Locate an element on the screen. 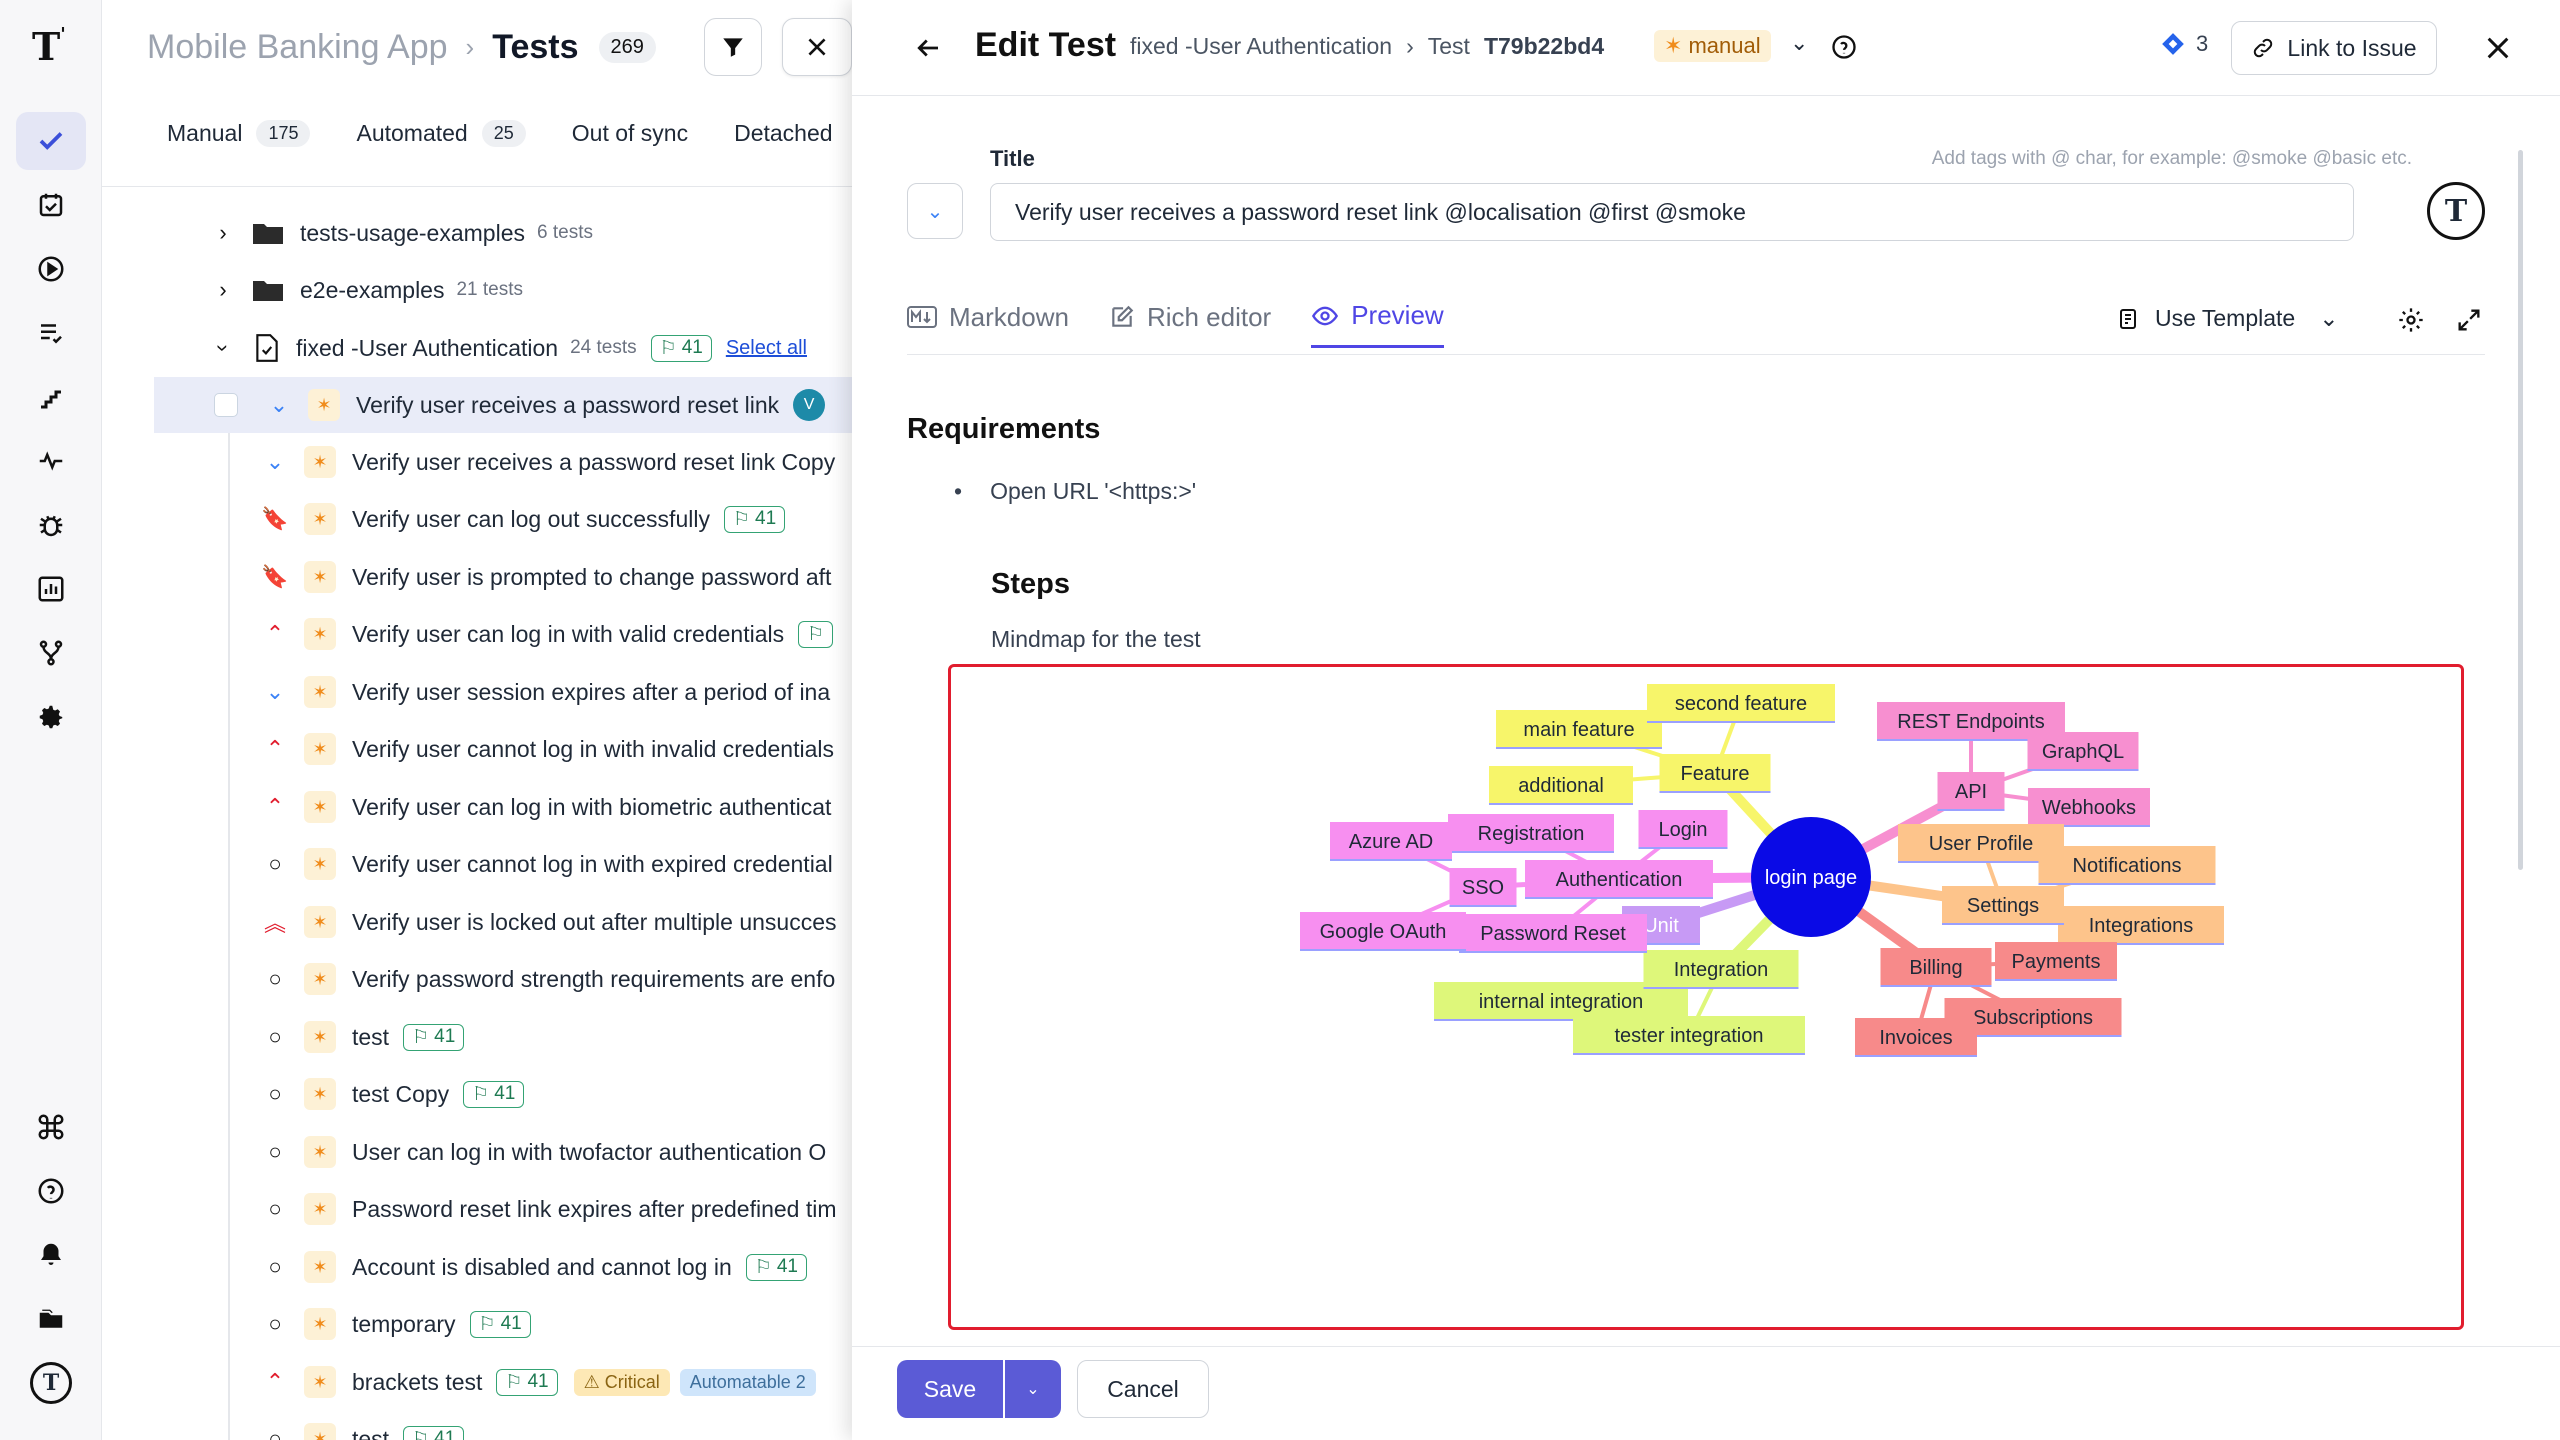  mindmap-node: tester integration is located at coordinates (1689, 1035).